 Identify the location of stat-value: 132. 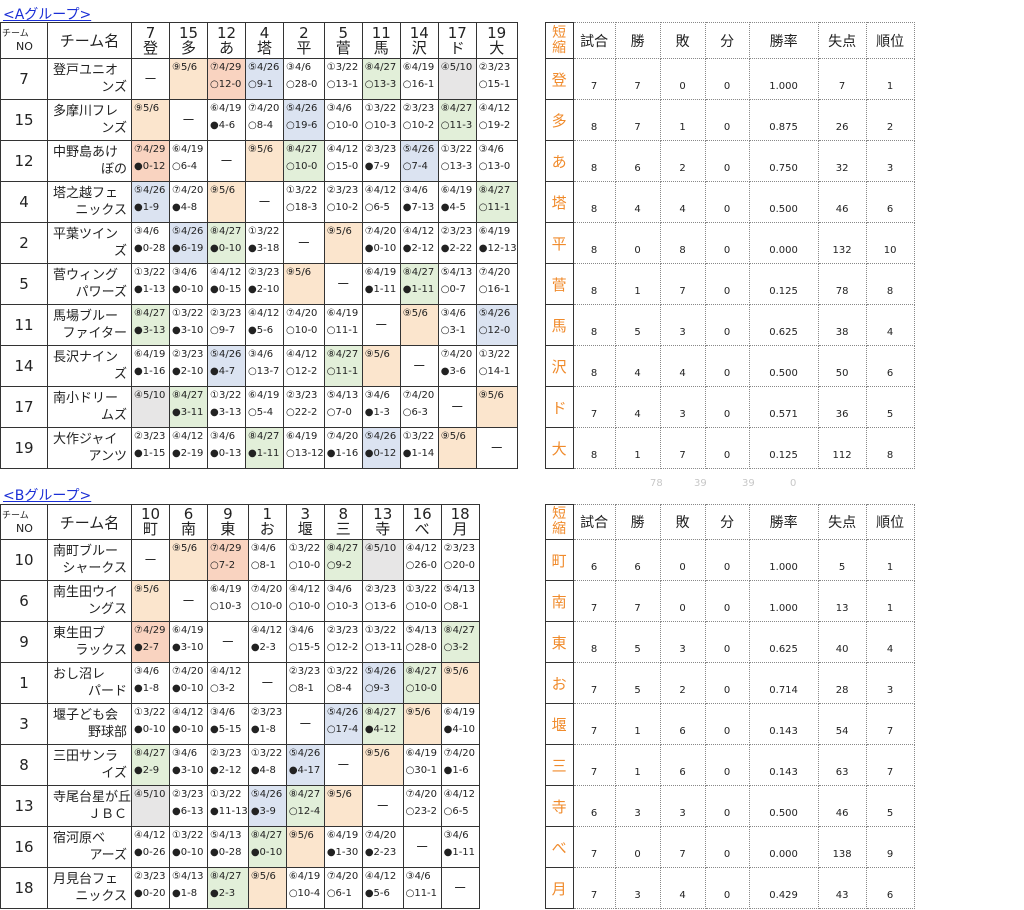
(842, 243).